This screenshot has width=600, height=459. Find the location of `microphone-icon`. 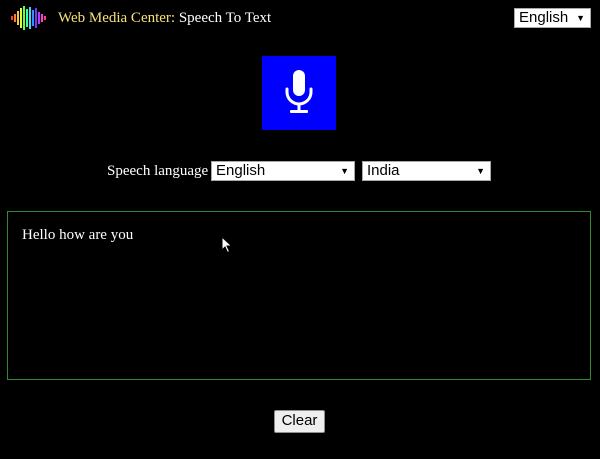

microphone-icon is located at coordinates (299, 91).